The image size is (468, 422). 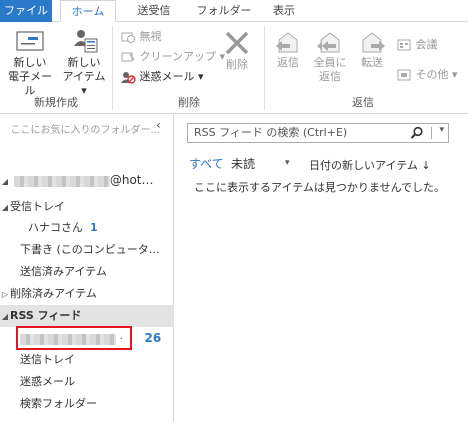 I want to click on folder-deleted: ▷ 削除済みアイテム, so click(x=87, y=294).